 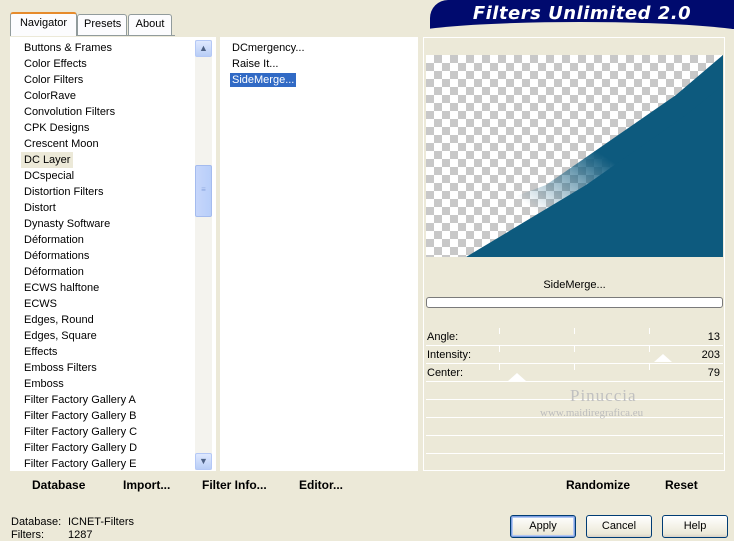 I want to click on category-item: Dynasty Software, so click(x=67, y=224).